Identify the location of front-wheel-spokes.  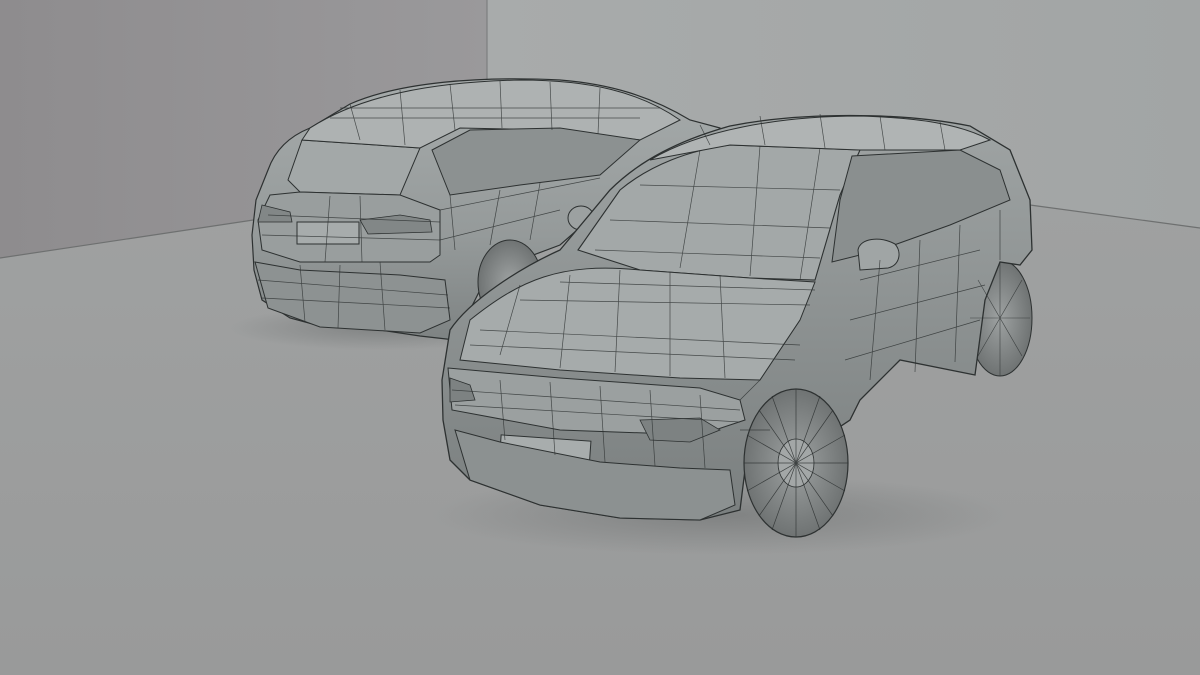
(796, 463).